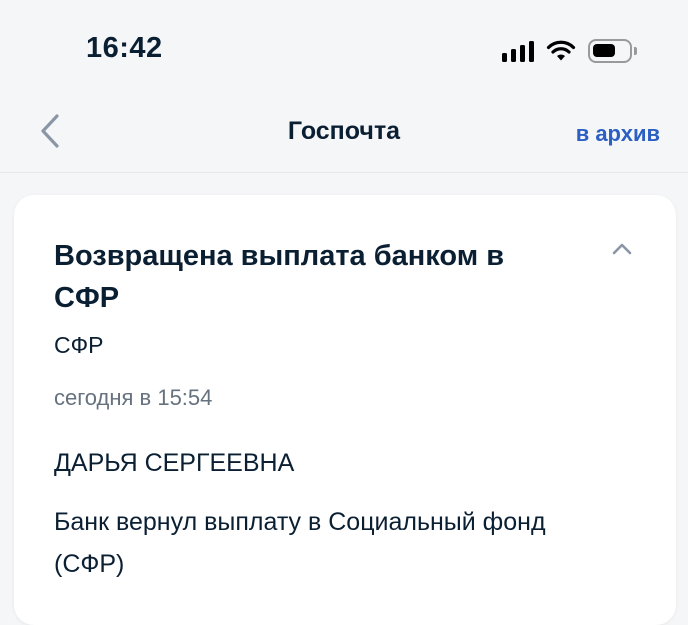 The width and height of the screenshot is (688, 625). What do you see at coordinates (279, 277) in the screenshot?
I see `message-title: Возвращена выплата банком в СФР` at bounding box center [279, 277].